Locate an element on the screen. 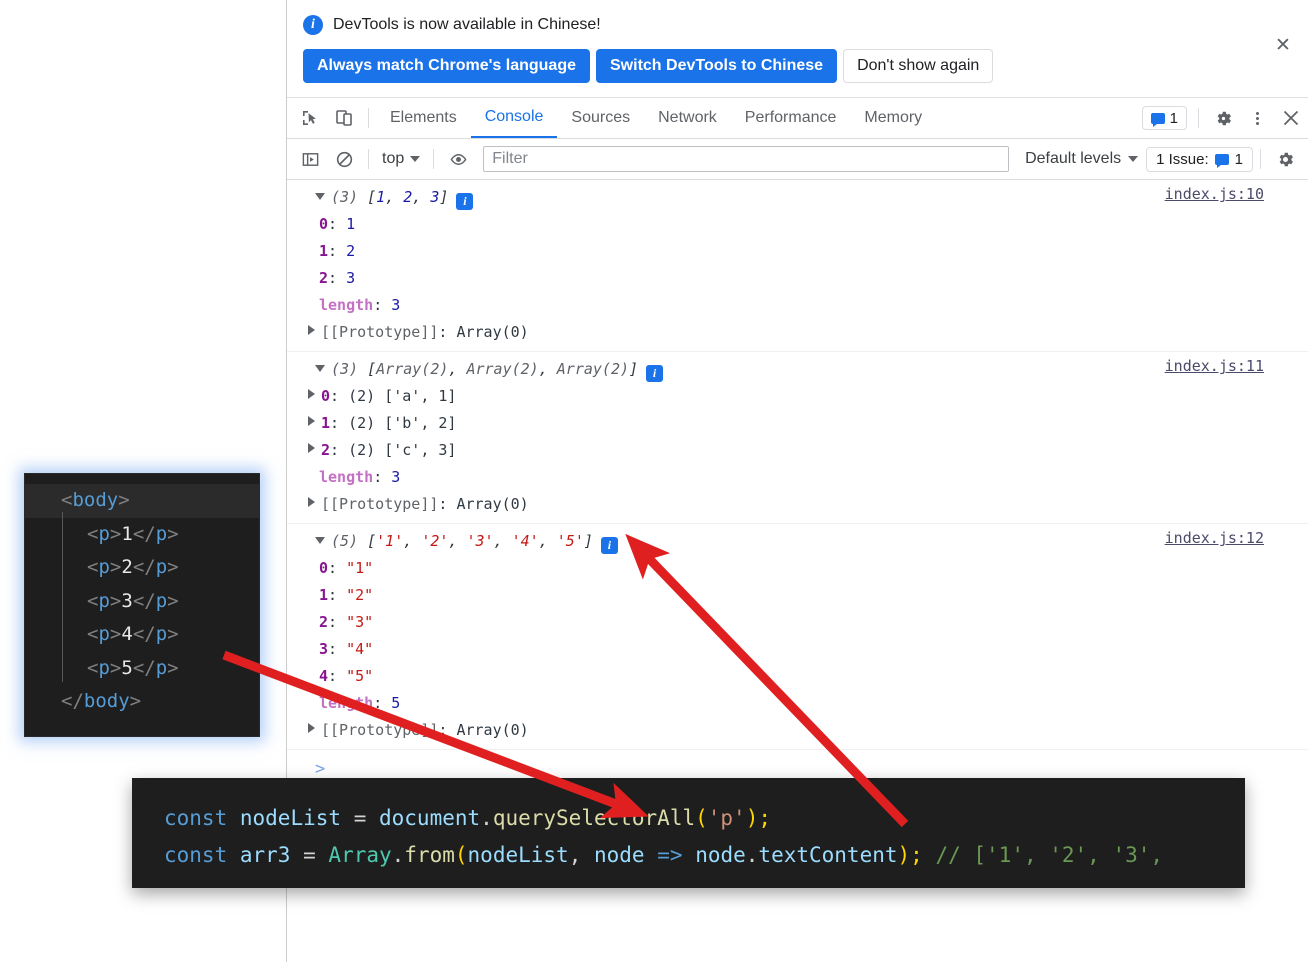 The width and height of the screenshot is (1308, 962). property-key: 2 is located at coordinates (324, 278).